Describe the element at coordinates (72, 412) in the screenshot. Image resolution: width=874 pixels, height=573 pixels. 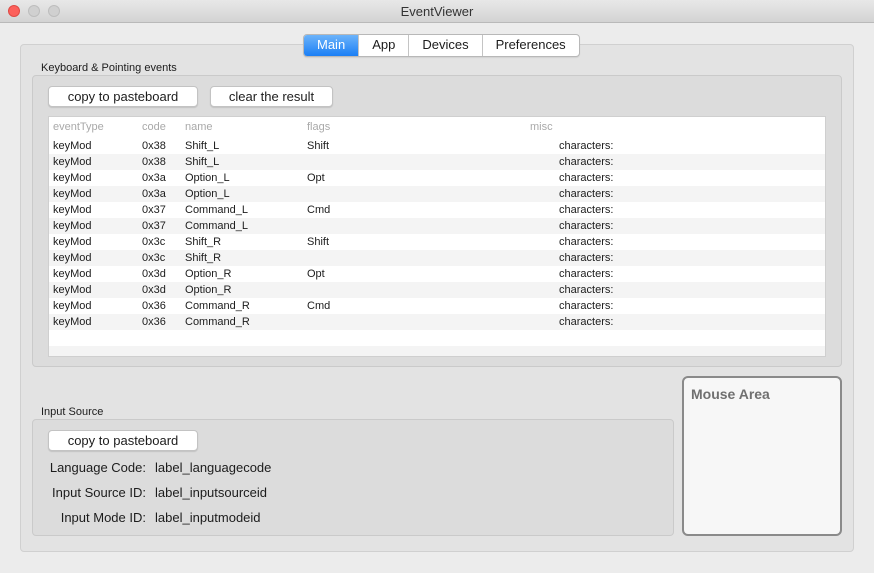
I see `input-source-group-label: Input Source` at that location.